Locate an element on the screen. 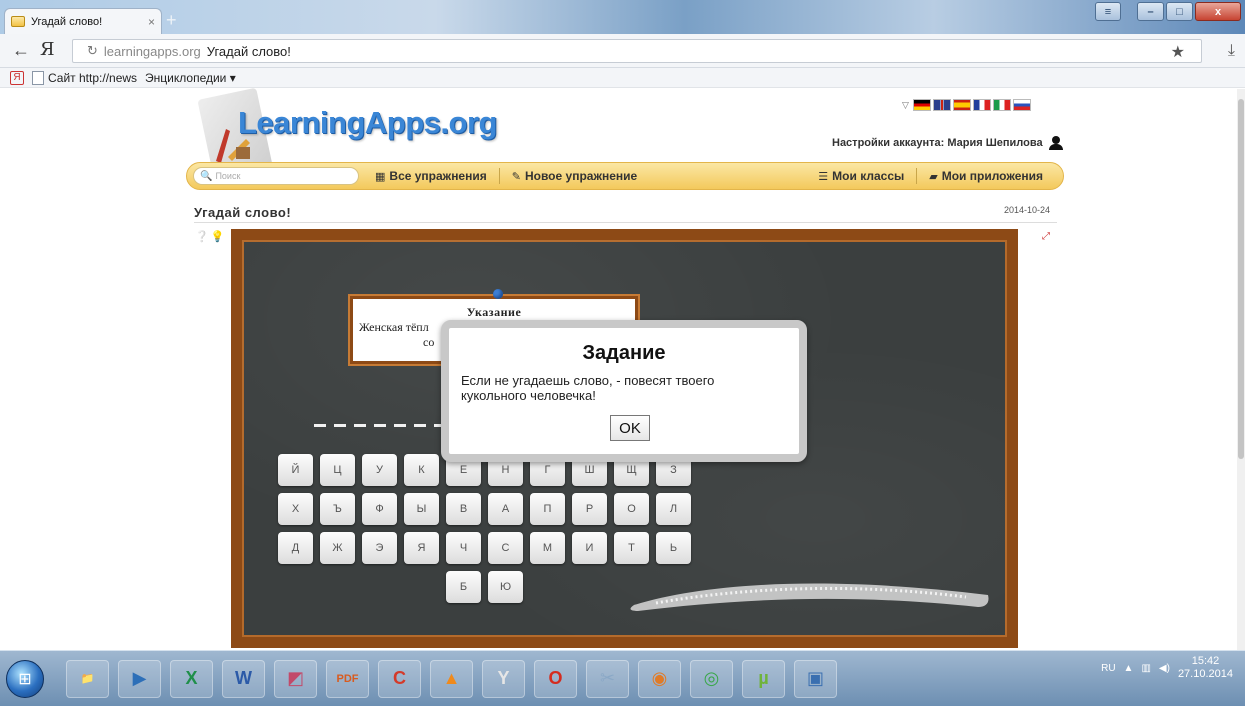 The image size is (1245, 706). letter-key: А is located at coordinates (505, 509).